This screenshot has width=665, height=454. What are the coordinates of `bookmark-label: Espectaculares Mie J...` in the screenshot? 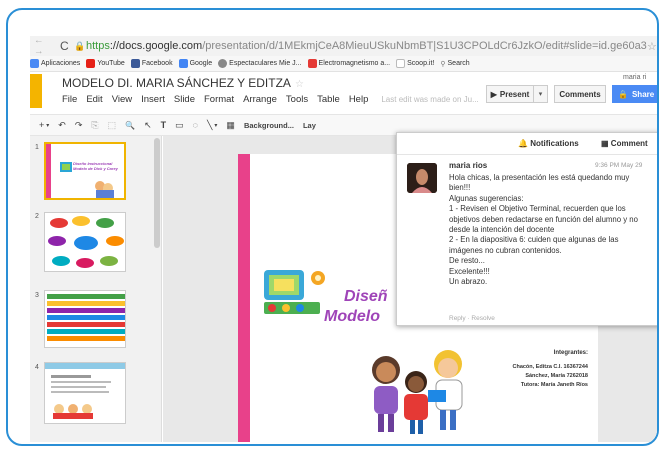 It's located at (265, 63).